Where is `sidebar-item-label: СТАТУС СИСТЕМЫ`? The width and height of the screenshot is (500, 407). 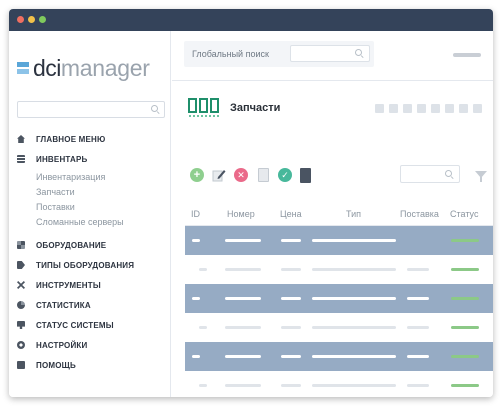 sidebar-item-label: СТАТУС СИСТЕМЫ is located at coordinates (75, 325).